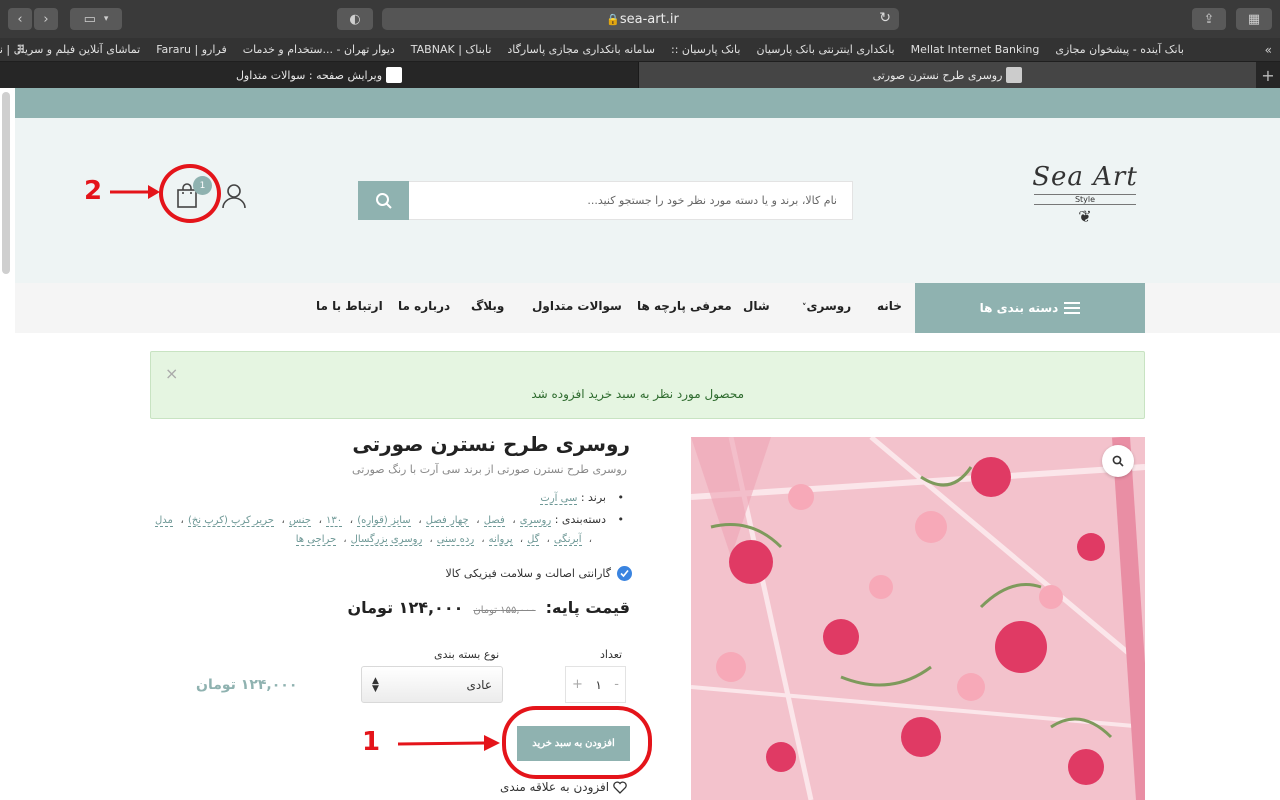 This screenshot has height=800, width=1280. I want to click on tab-overview-button: ▦, so click(1254, 19).